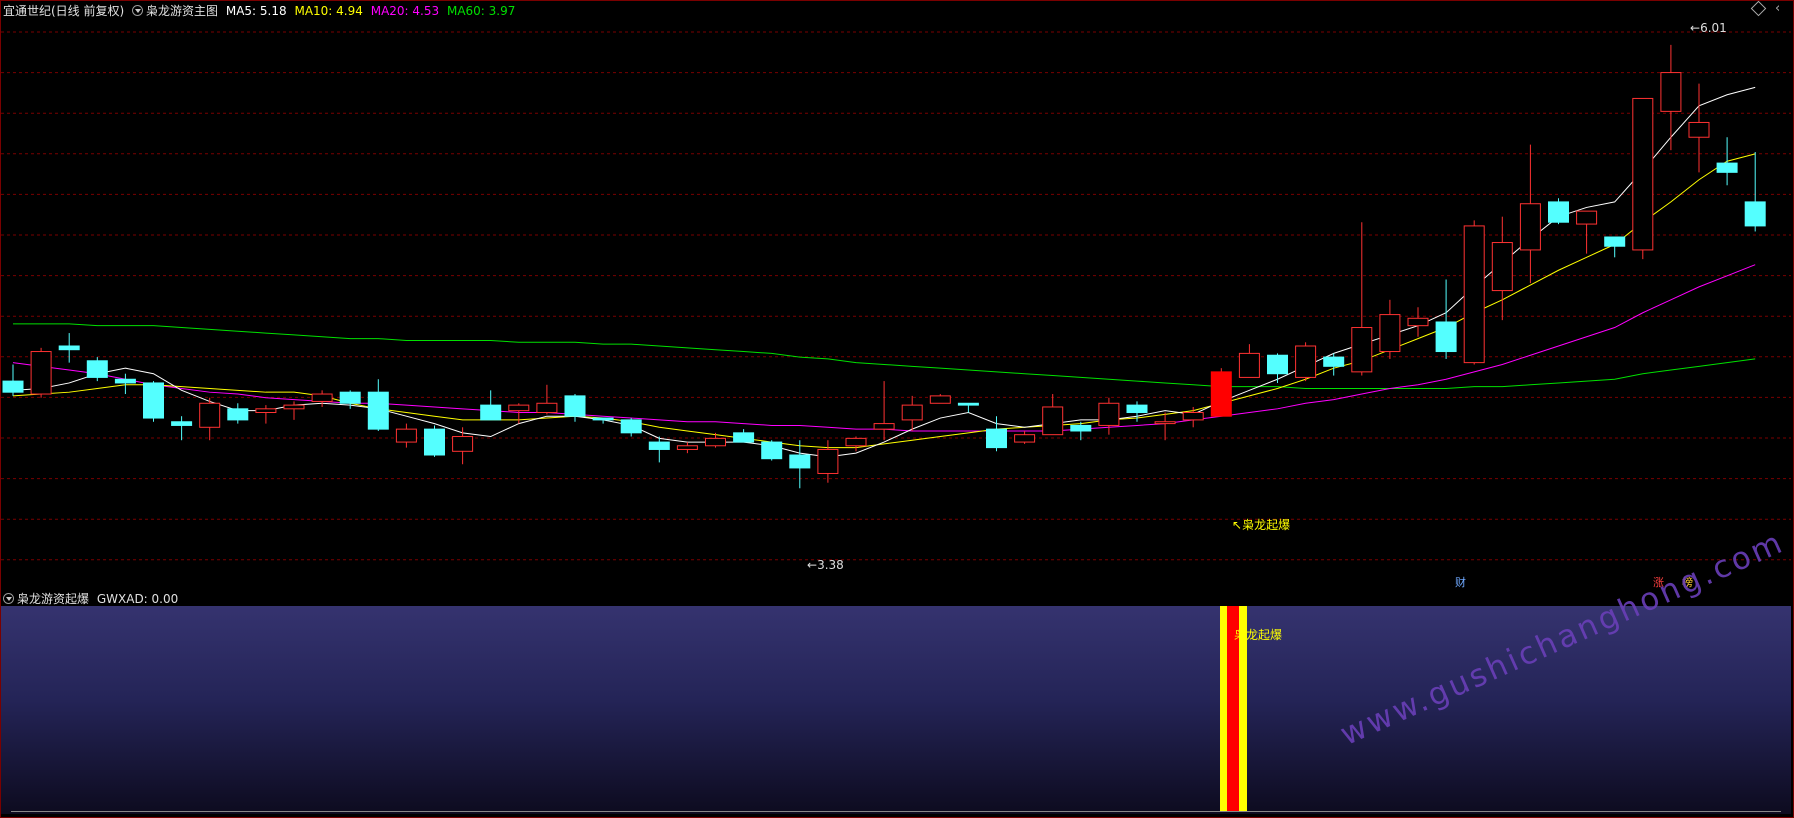 The image size is (1794, 818). Describe the element at coordinates (896, 811) in the screenshot. I see `sub-baseline` at that location.